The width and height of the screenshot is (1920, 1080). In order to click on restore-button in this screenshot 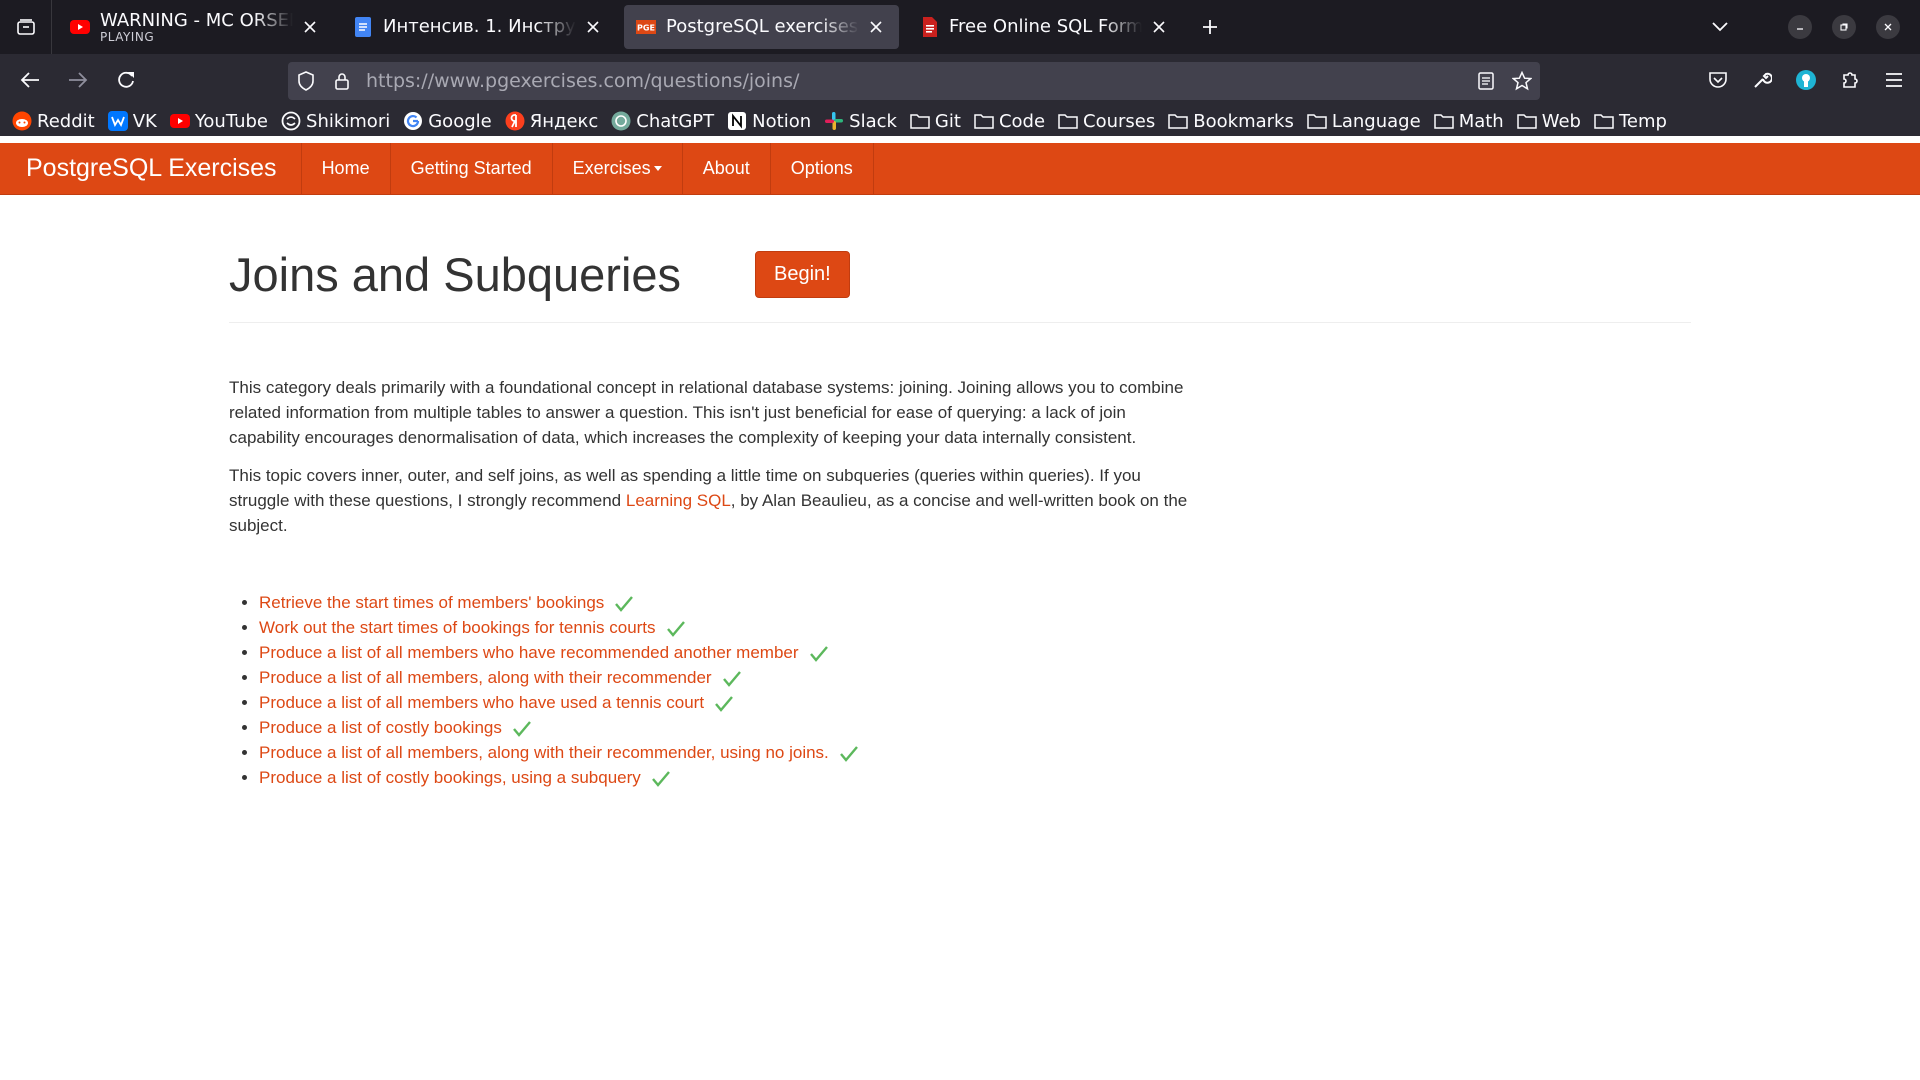, I will do `click(1844, 27)`.